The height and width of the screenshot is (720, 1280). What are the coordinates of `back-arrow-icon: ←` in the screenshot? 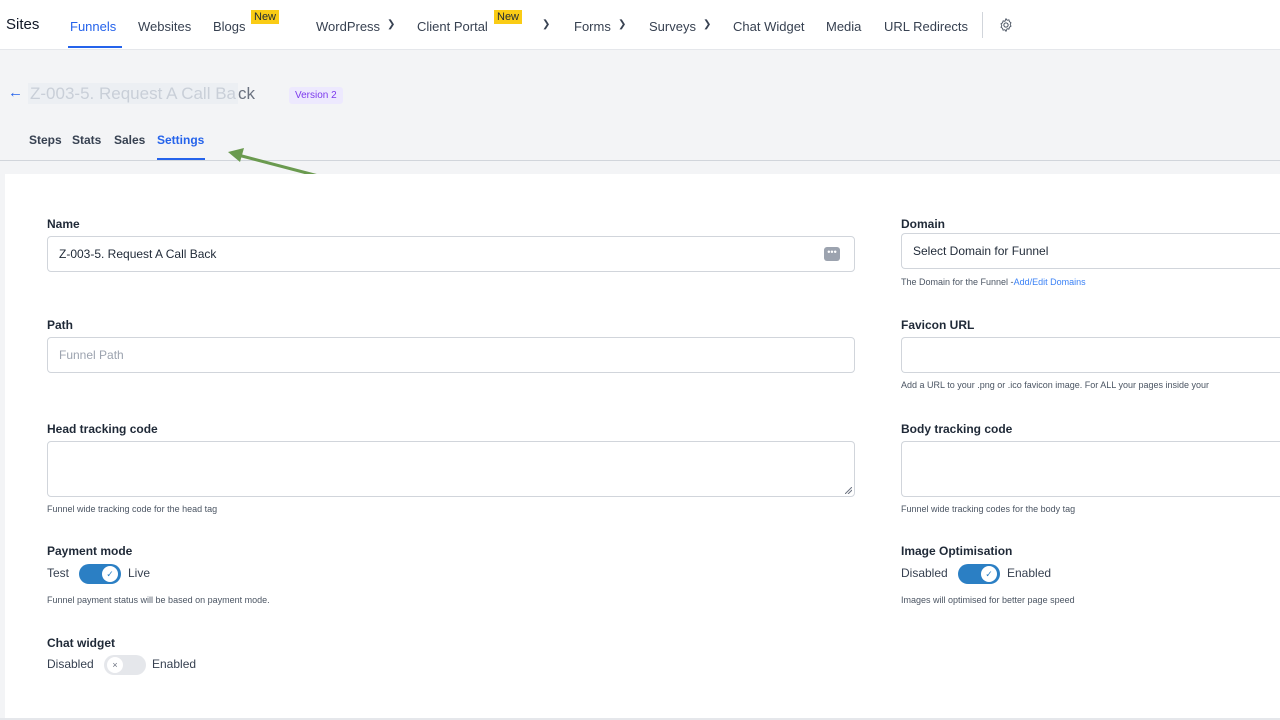 It's located at (15, 92).